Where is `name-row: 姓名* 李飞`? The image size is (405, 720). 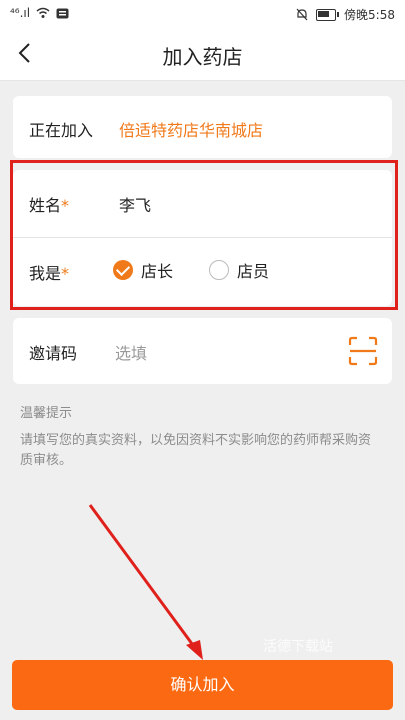
name-row: 姓名* 李飞 is located at coordinates (202, 203).